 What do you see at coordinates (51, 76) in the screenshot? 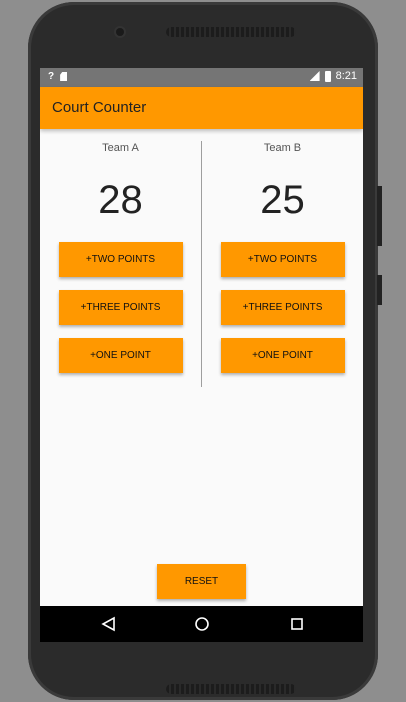
I see `question-icon: ?` at bounding box center [51, 76].